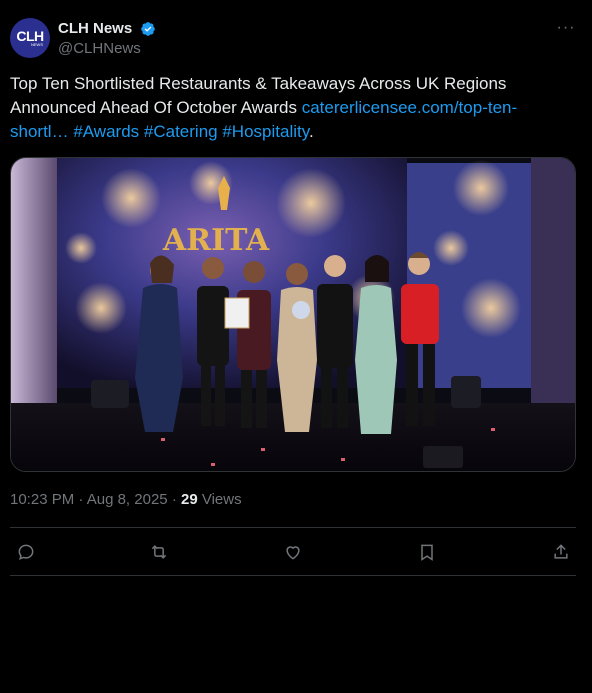  I want to click on verified-badge-icon, so click(147, 28).